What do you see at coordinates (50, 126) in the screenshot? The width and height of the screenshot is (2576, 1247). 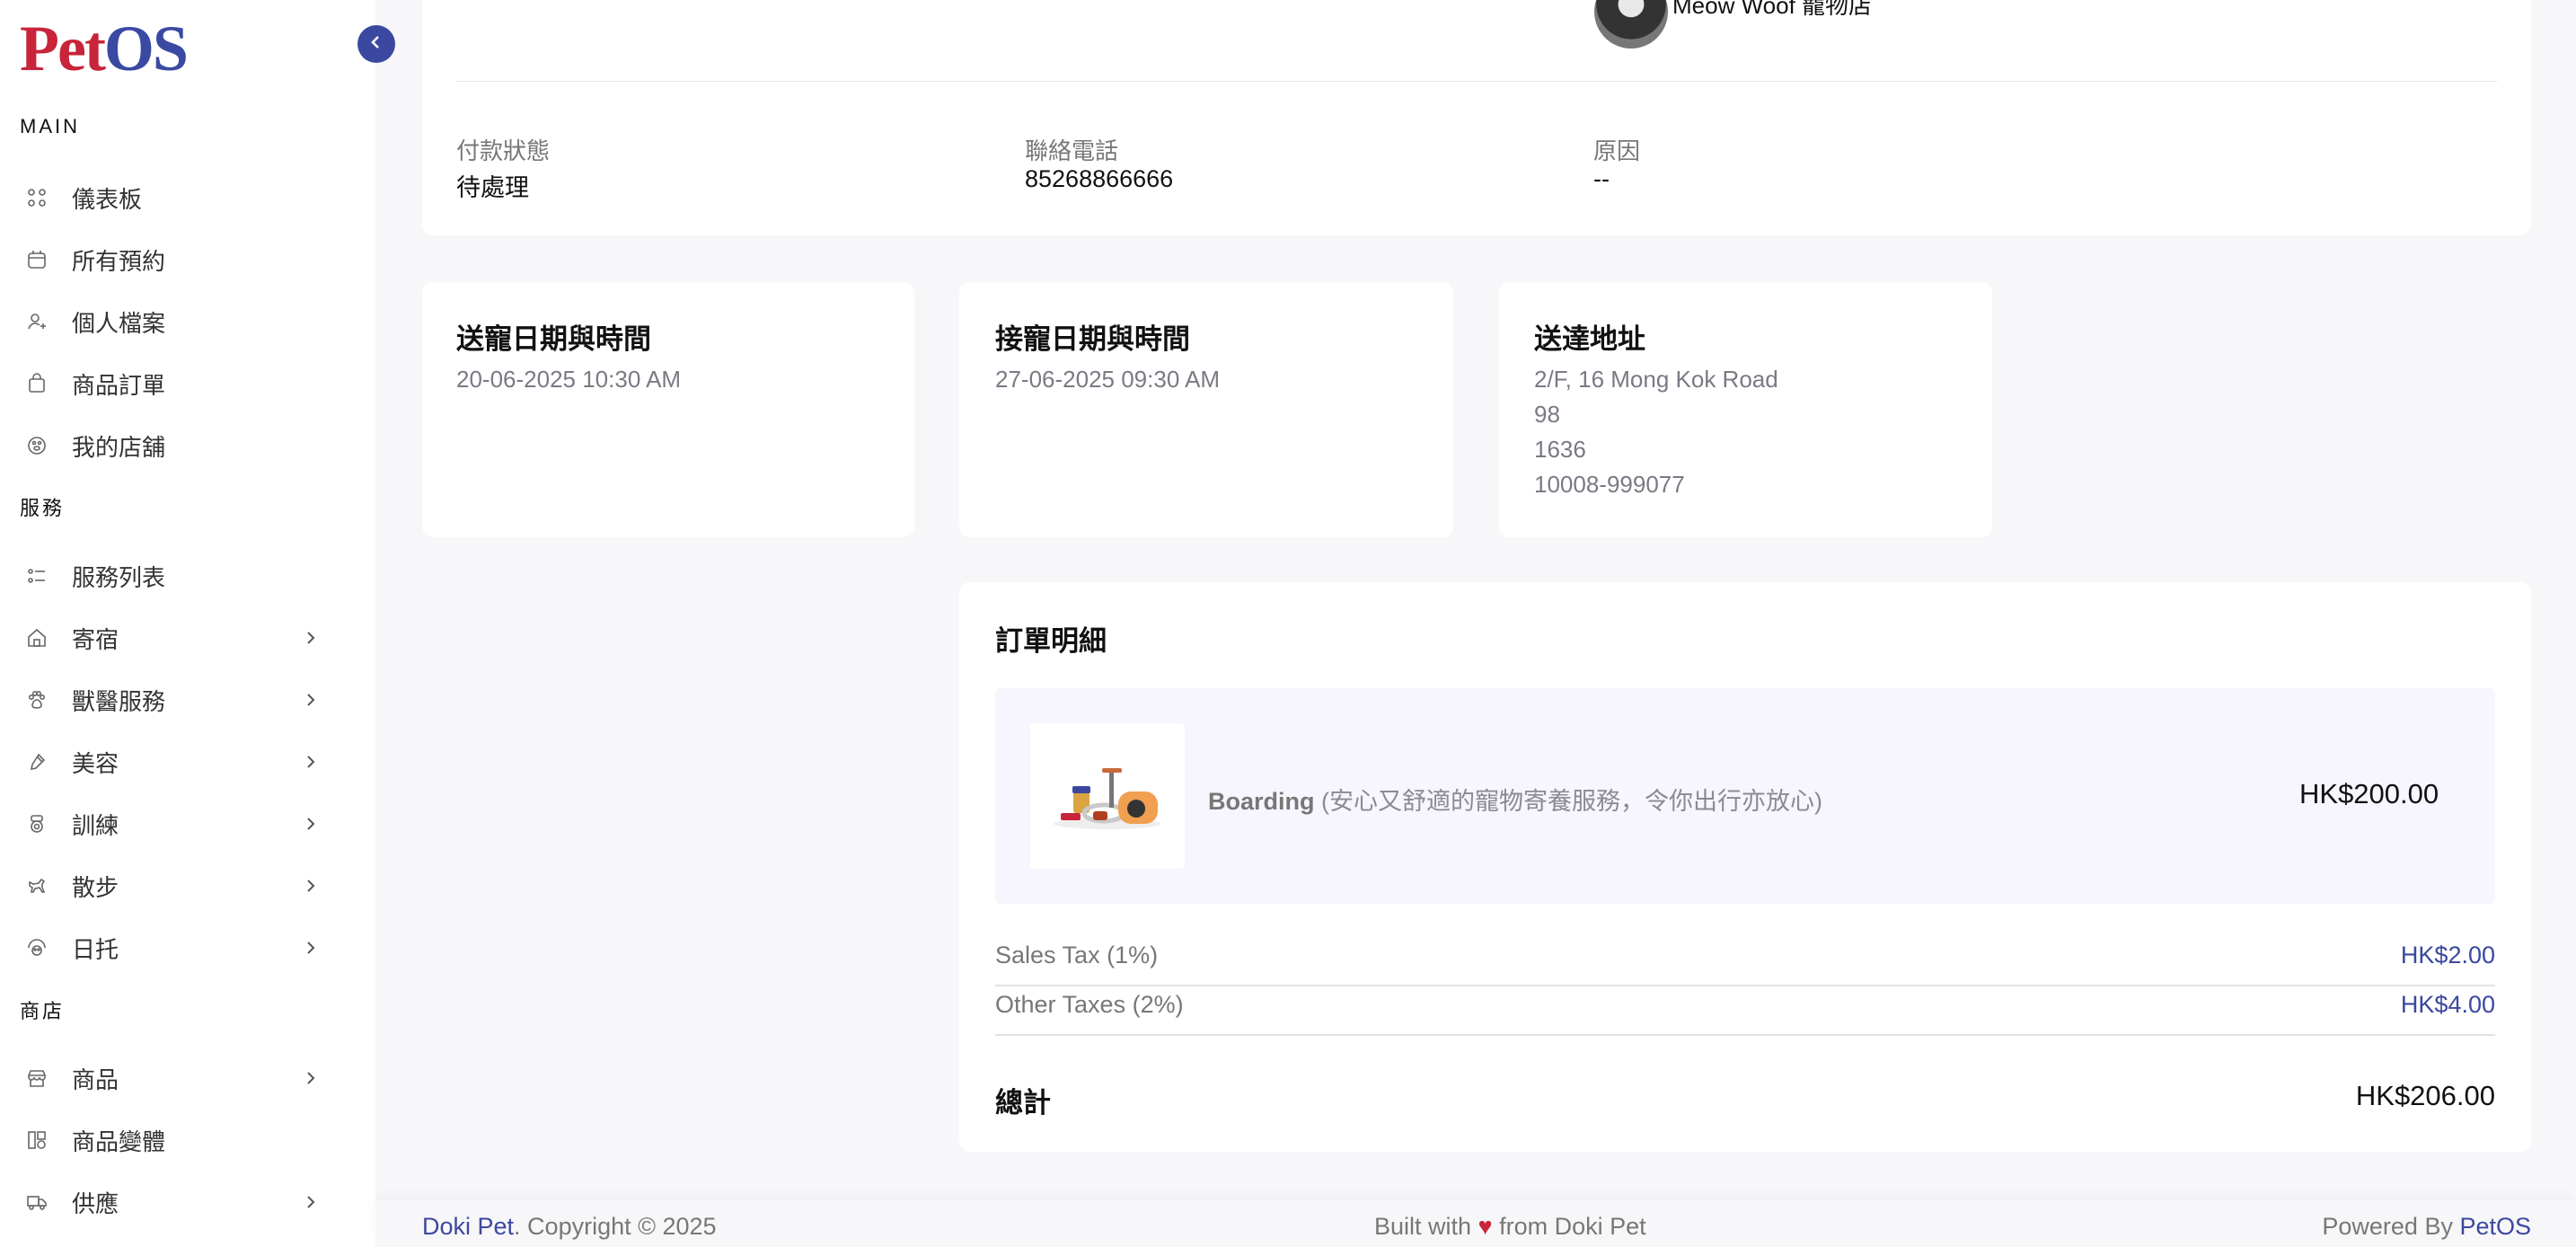 I see `section-label-main: MAIN` at bounding box center [50, 126].